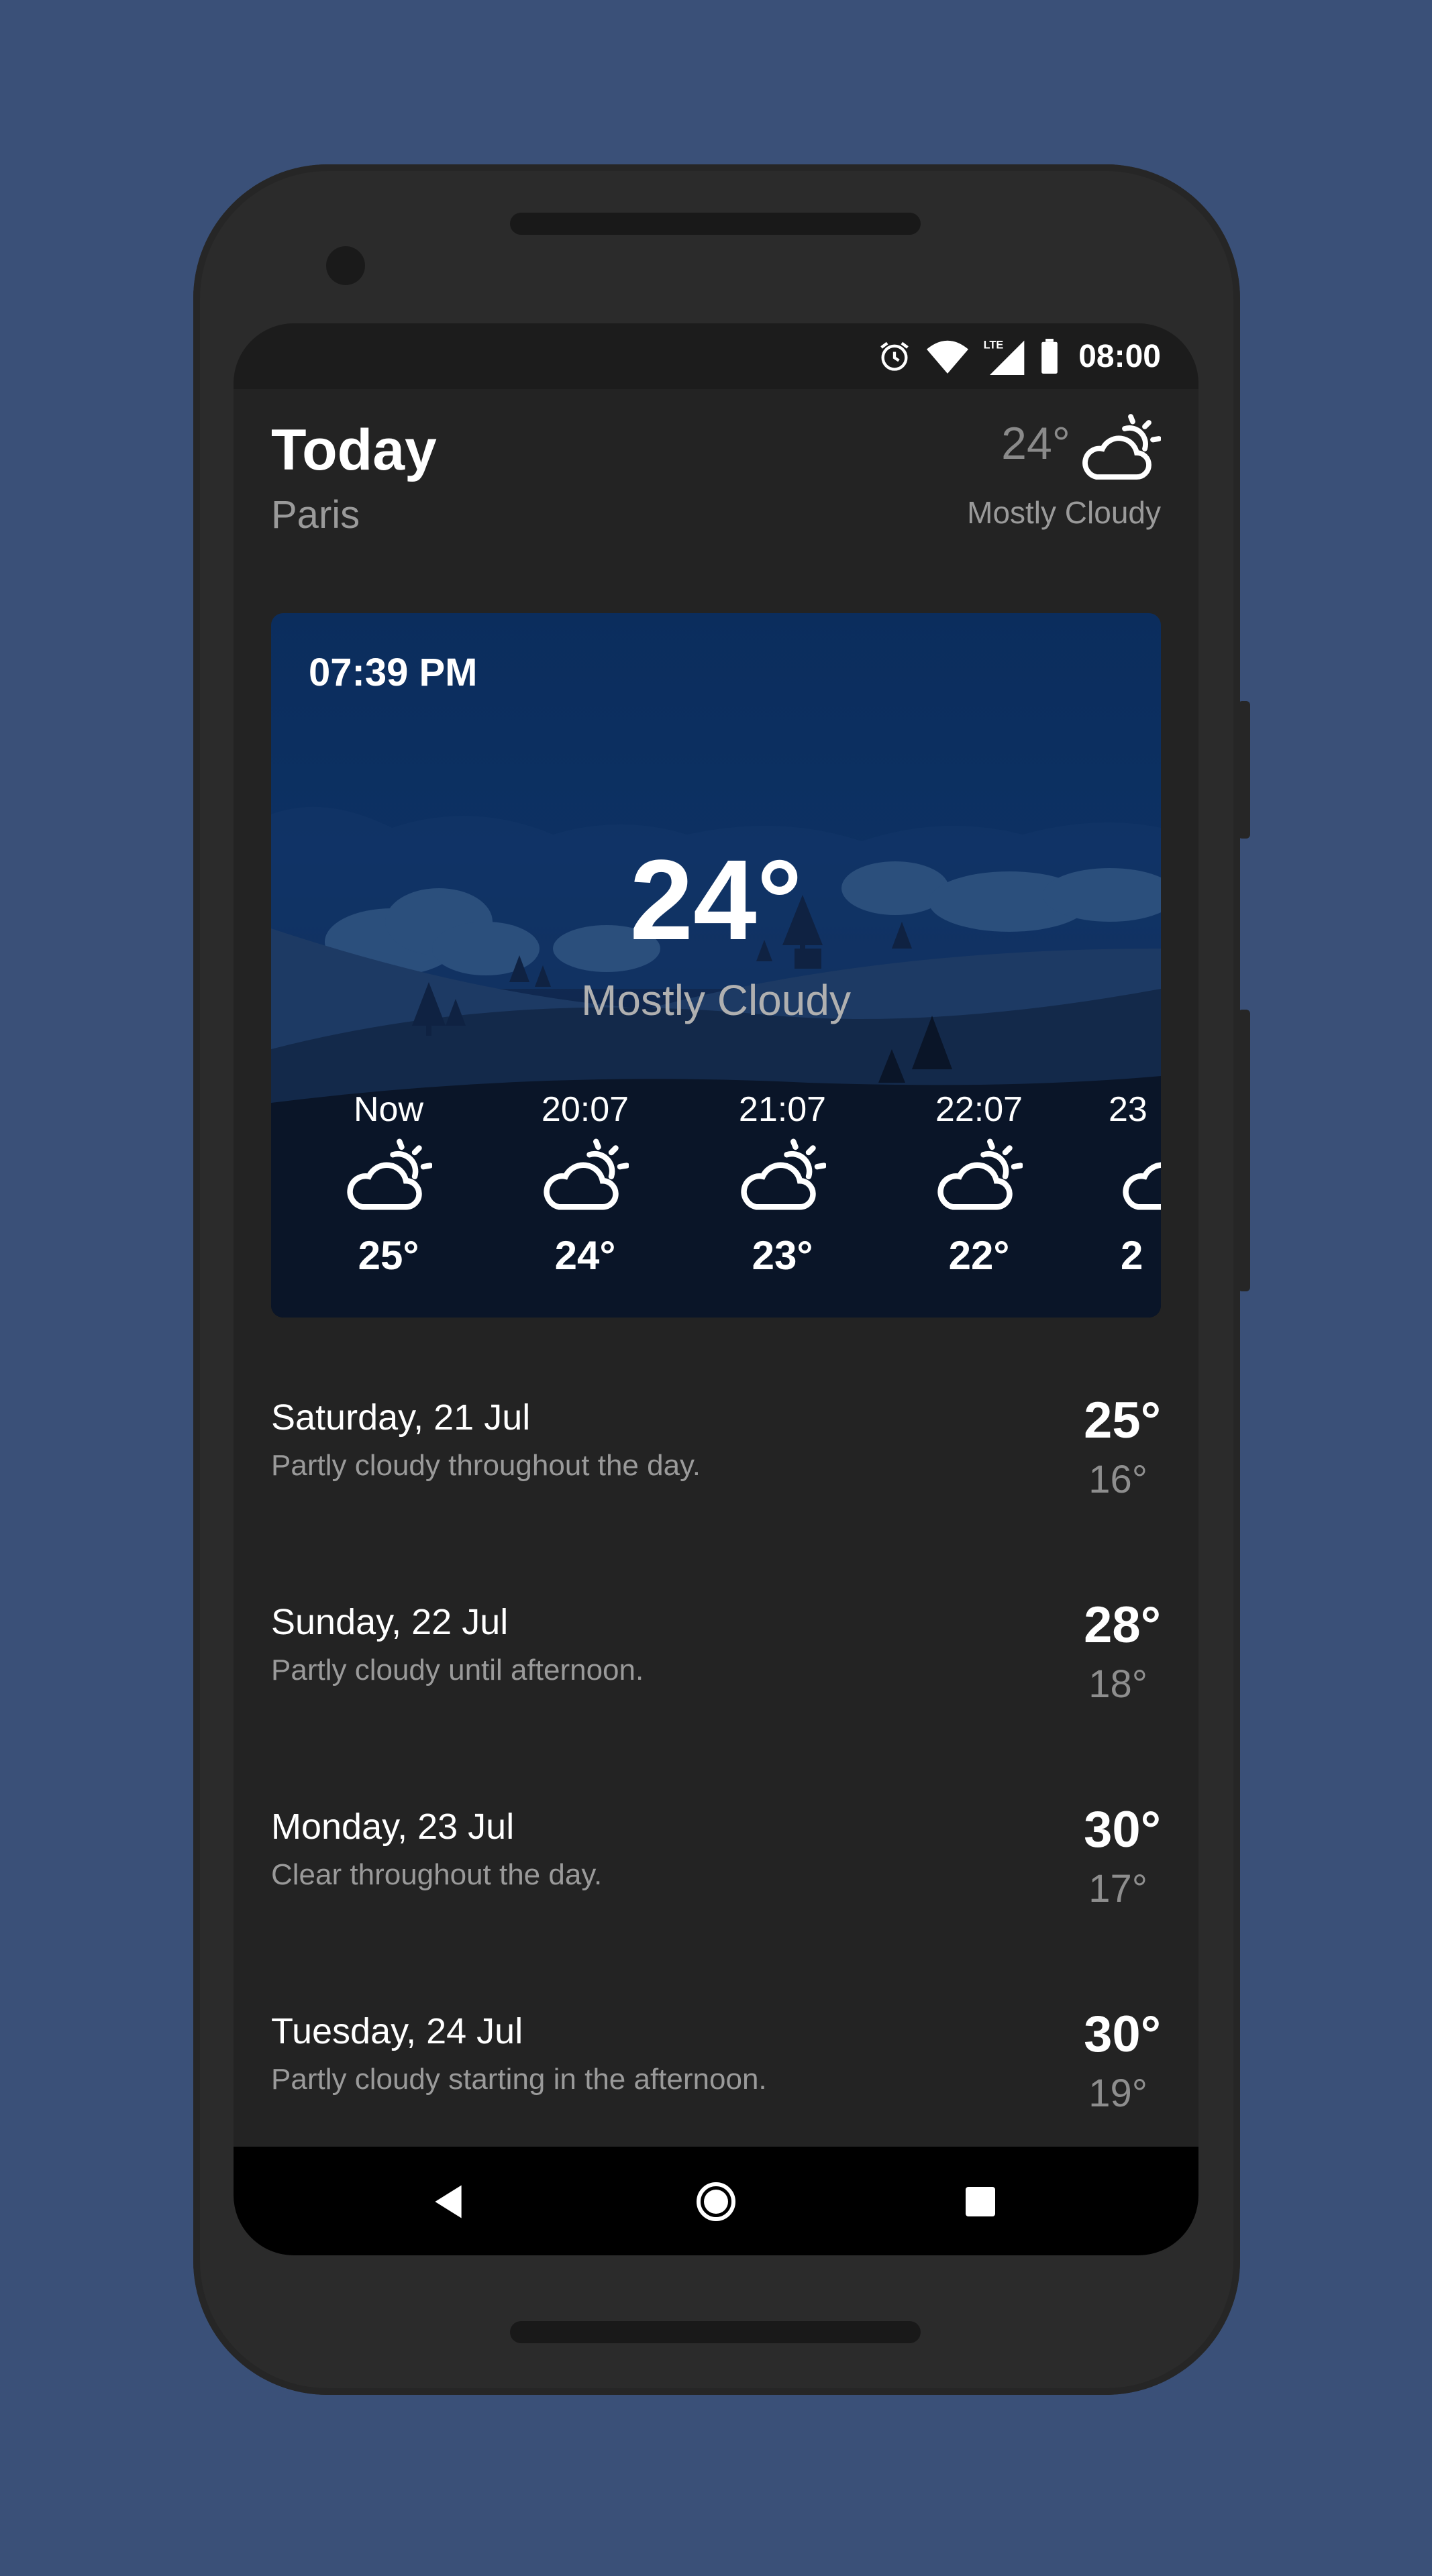 The image size is (1432, 2576). Describe the element at coordinates (393, 1827) in the screenshot. I see `day-name: Monday, 23 Jul` at that location.